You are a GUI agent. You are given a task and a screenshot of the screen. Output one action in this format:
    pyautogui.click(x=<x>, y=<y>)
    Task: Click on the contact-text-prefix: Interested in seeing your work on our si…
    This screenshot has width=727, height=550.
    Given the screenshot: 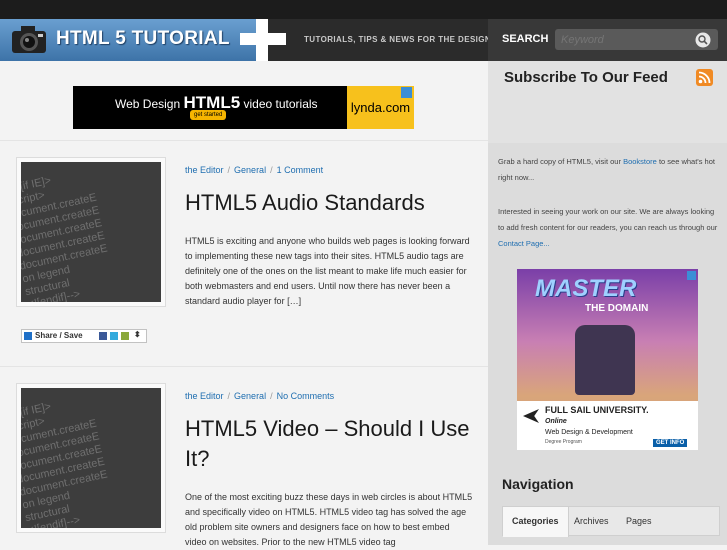 What is the action you would take?
    pyautogui.click(x=608, y=219)
    